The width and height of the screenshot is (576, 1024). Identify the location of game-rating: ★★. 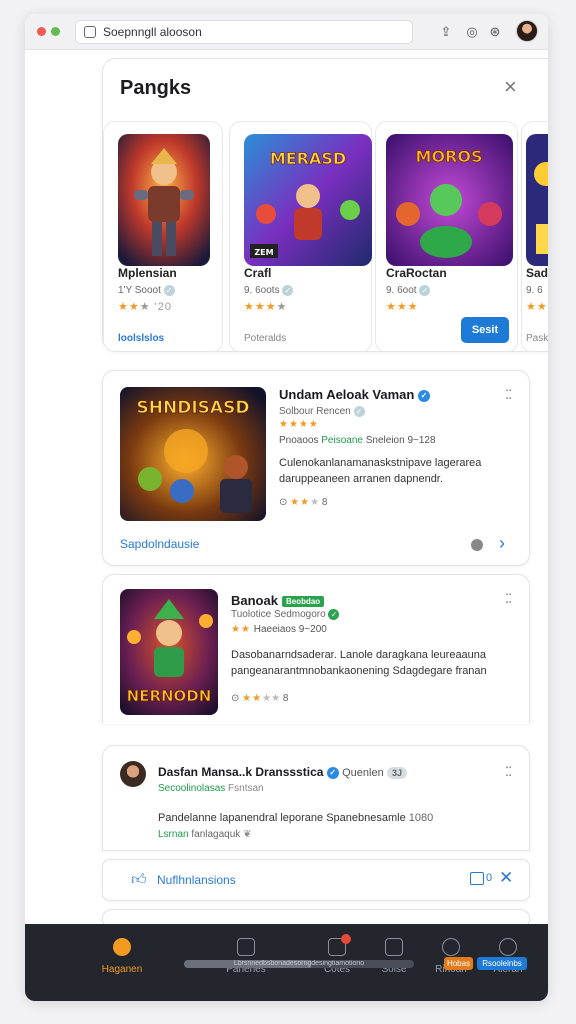
(537, 307).